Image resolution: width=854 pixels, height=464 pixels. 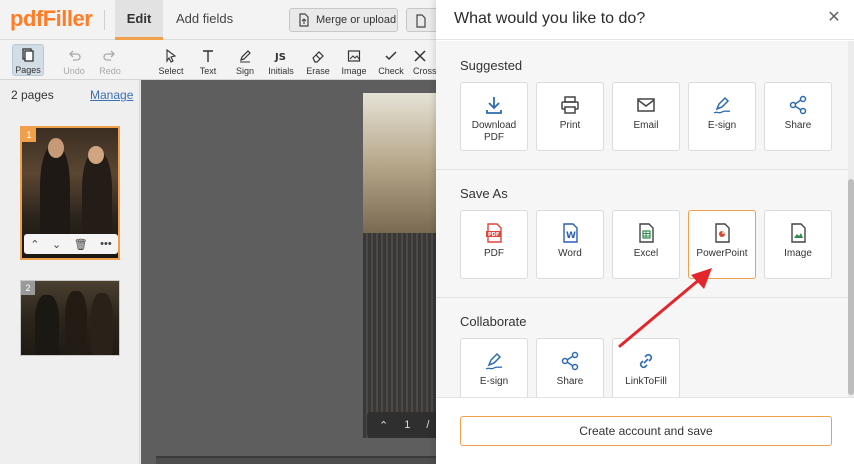 What do you see at coordinates (851, 287) in the screenshot?
I see `scrollbar-thumb` at bounding box center [851, 287].